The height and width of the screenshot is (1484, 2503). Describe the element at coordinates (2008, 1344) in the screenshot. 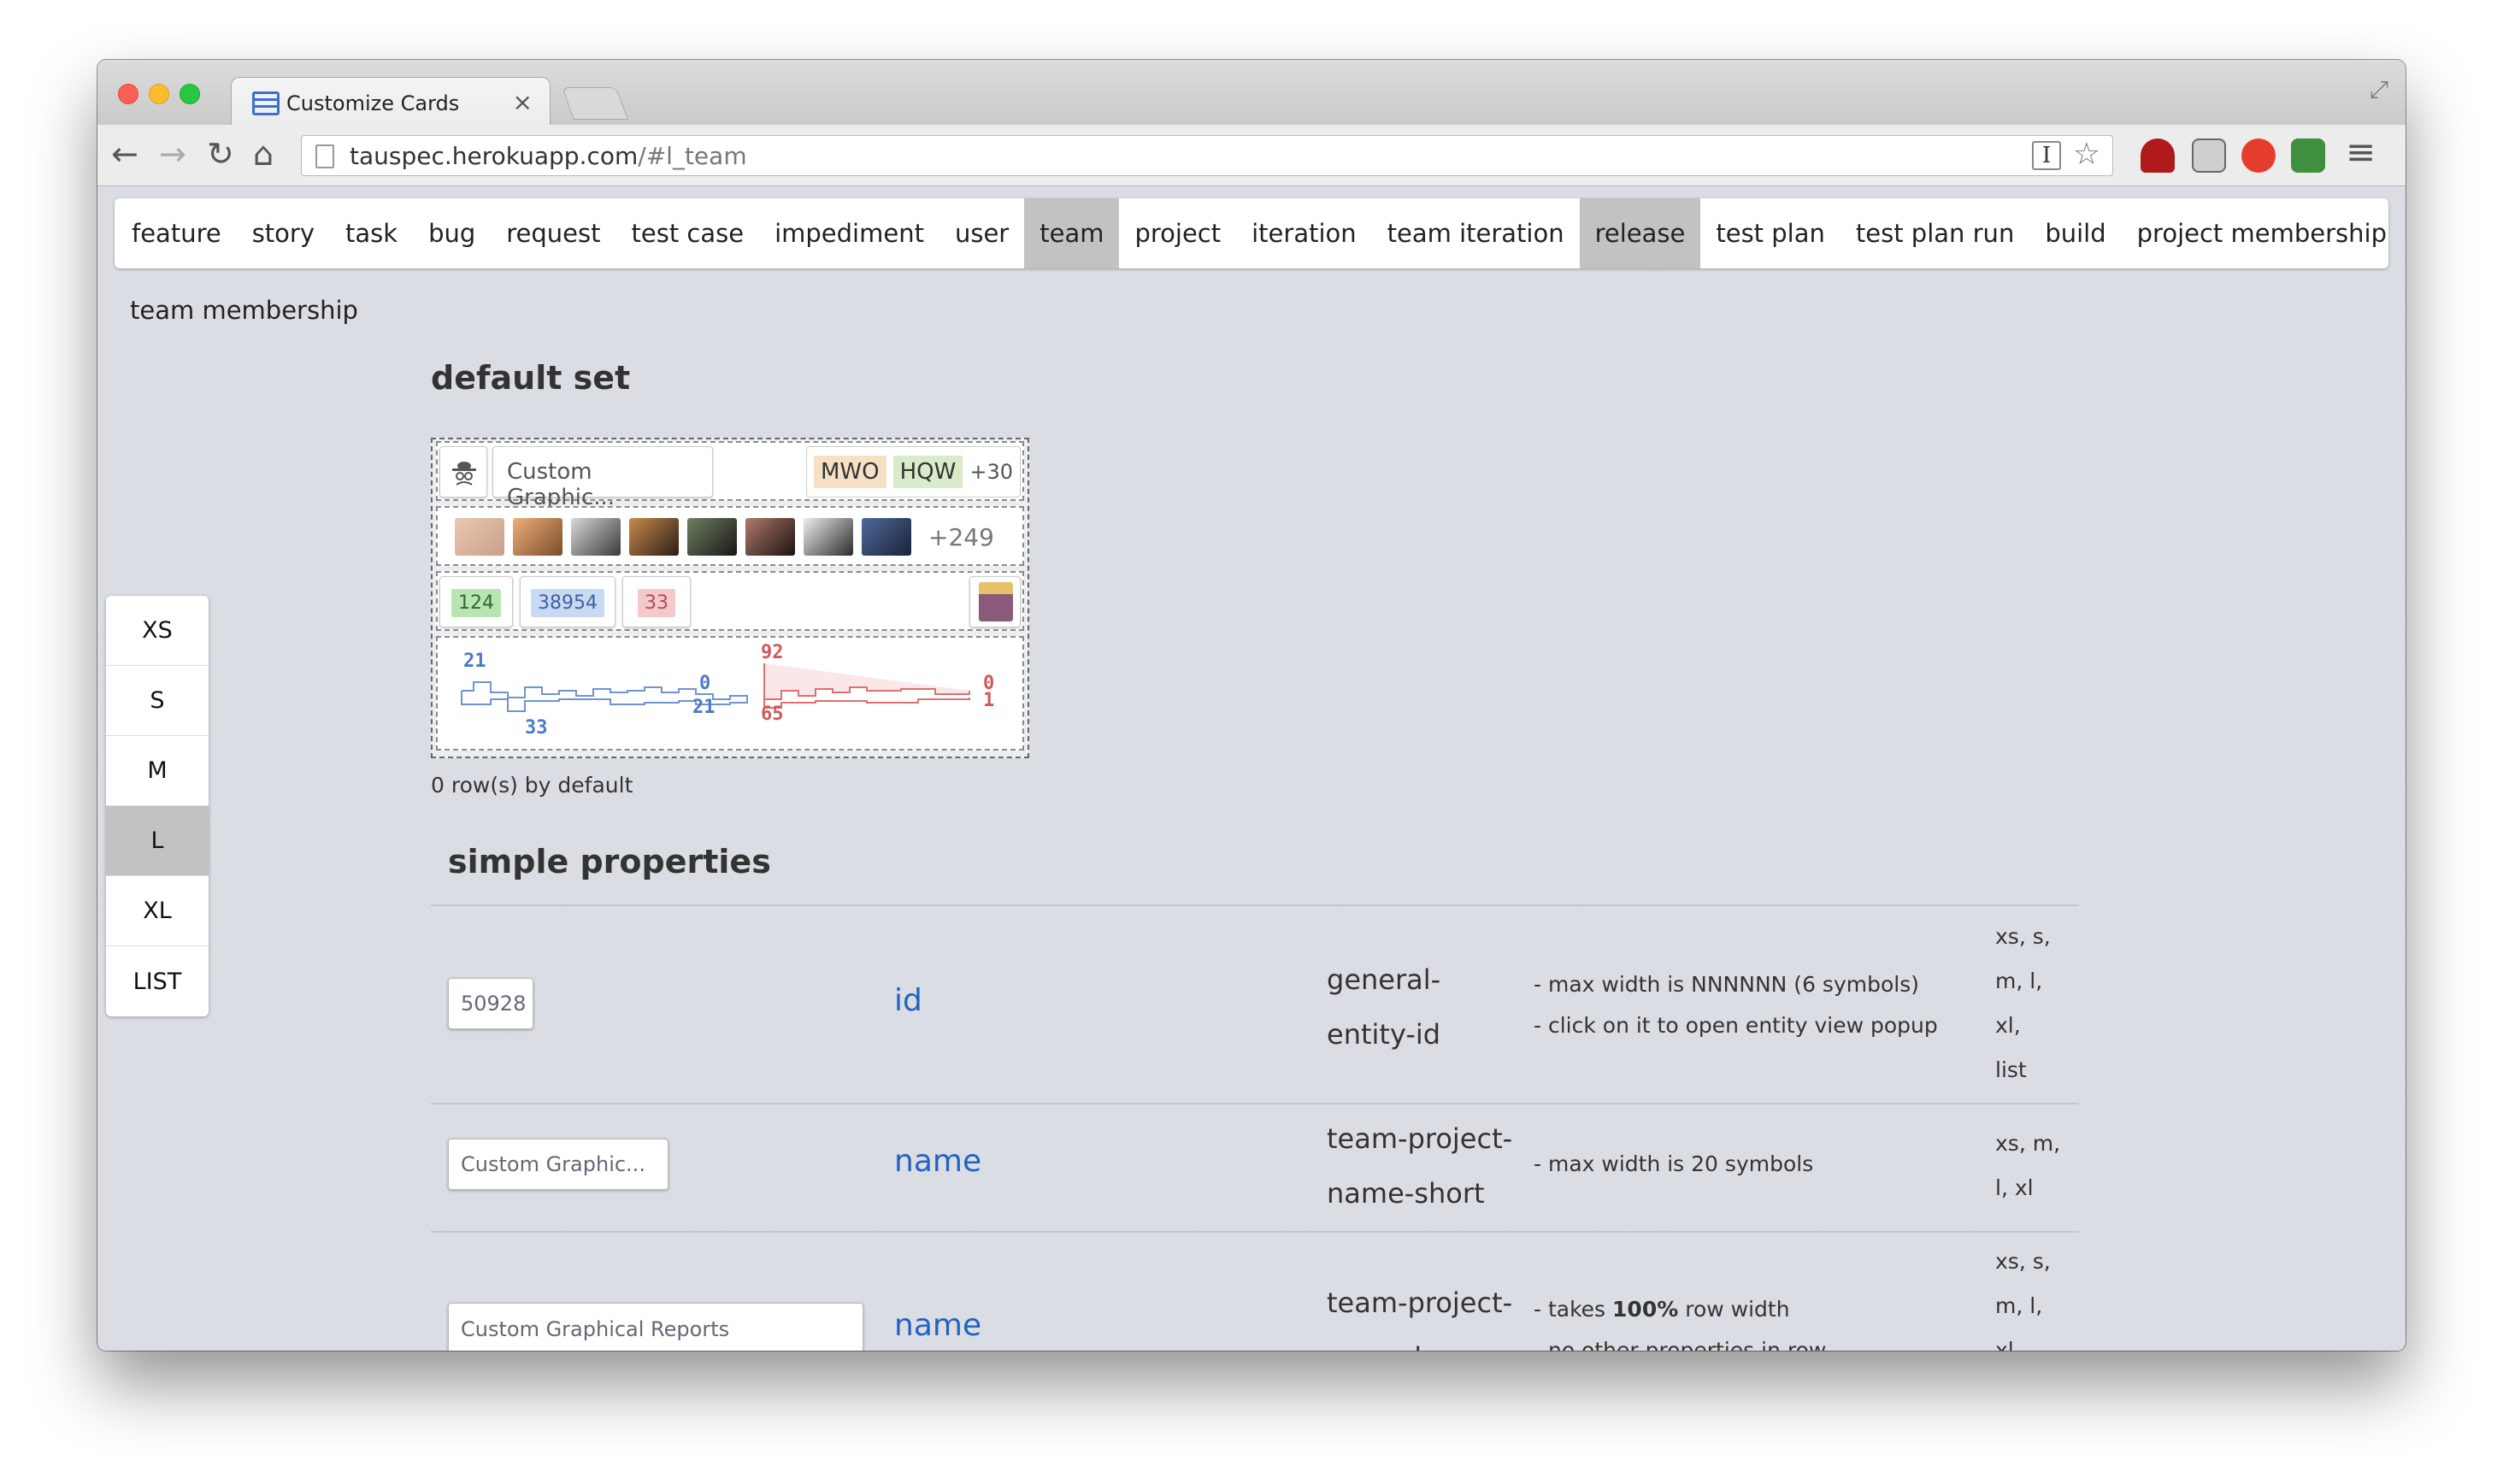

I see `sizes-line: xl,` at that location.